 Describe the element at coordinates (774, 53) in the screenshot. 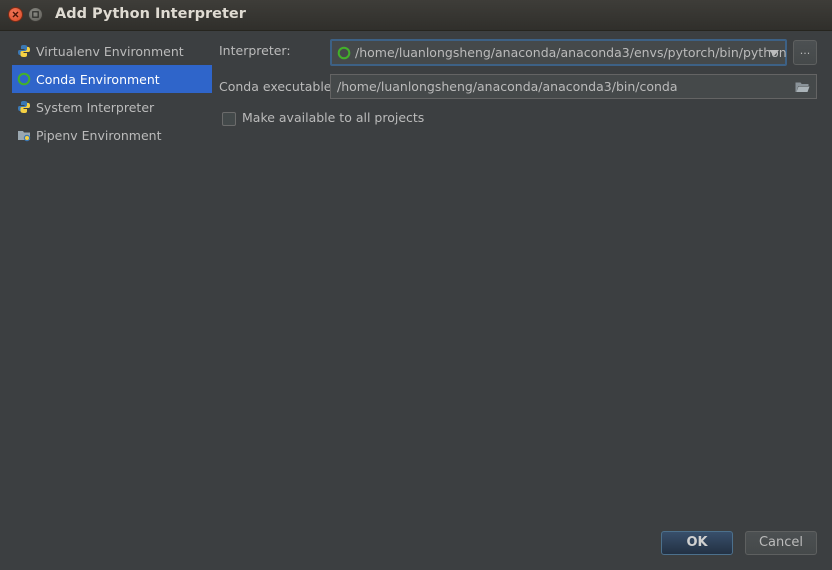

I see `chevron-down-icon` at that location.